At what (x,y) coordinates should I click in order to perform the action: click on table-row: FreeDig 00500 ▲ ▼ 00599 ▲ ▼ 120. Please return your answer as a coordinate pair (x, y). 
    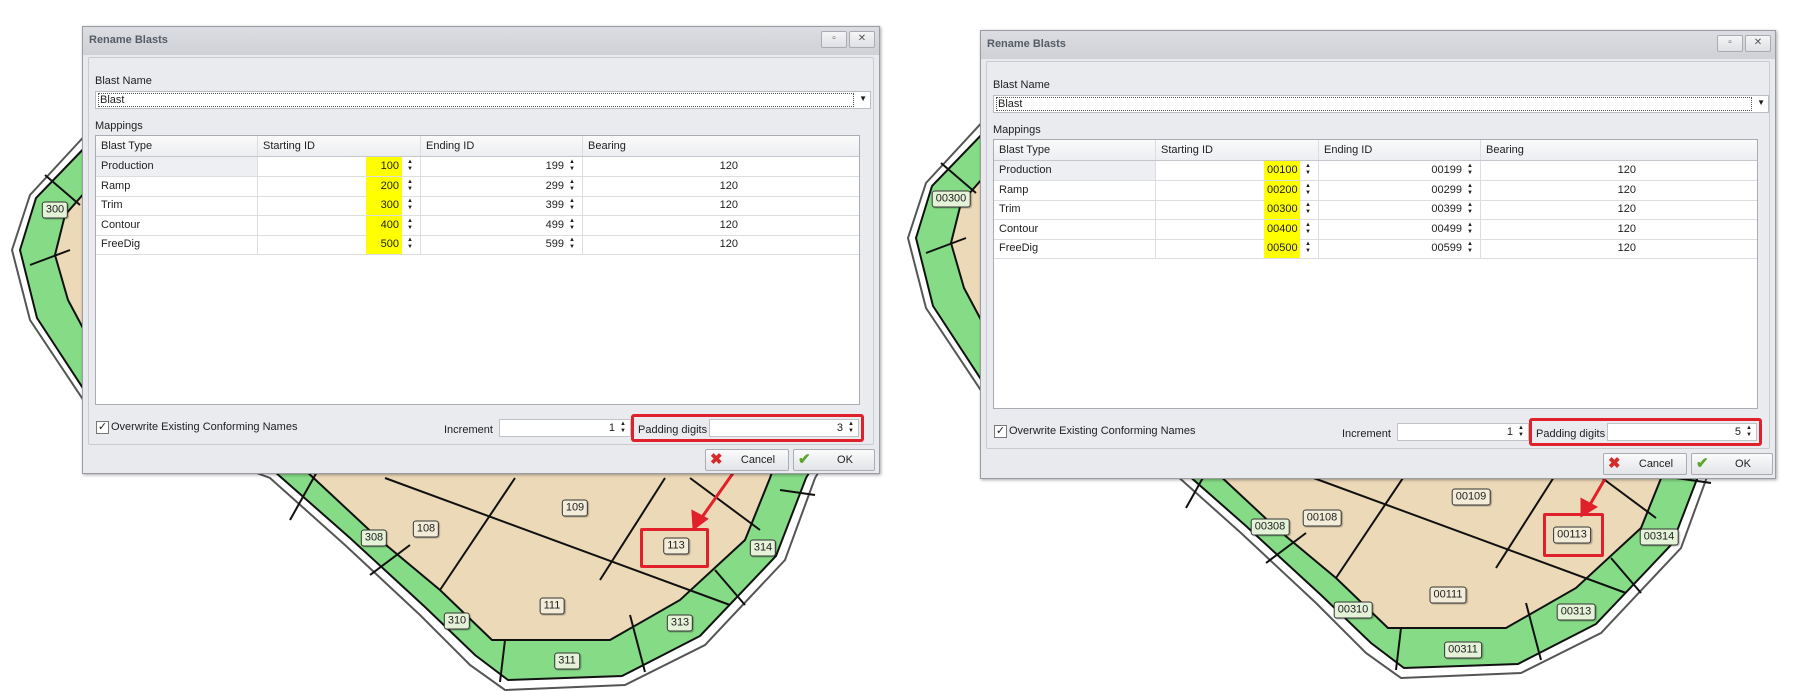
    Looking at the image, I should click on (1375, 249).